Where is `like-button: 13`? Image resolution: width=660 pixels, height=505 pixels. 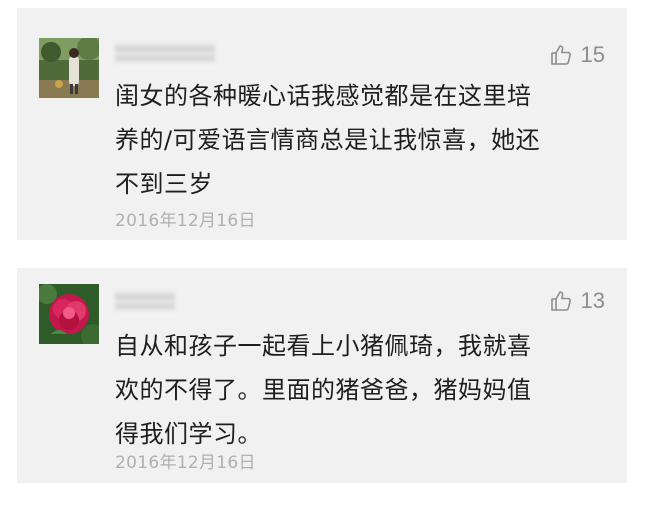
like-button: 13 is located at coordinates (577, 301).